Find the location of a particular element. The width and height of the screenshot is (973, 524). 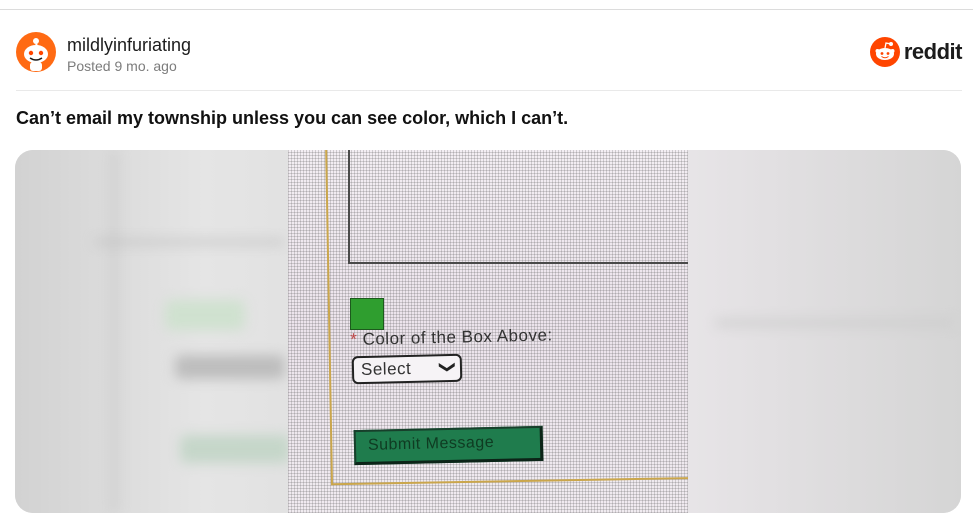

submit-message-button: Submit Message is located at coordinates (448, 445).